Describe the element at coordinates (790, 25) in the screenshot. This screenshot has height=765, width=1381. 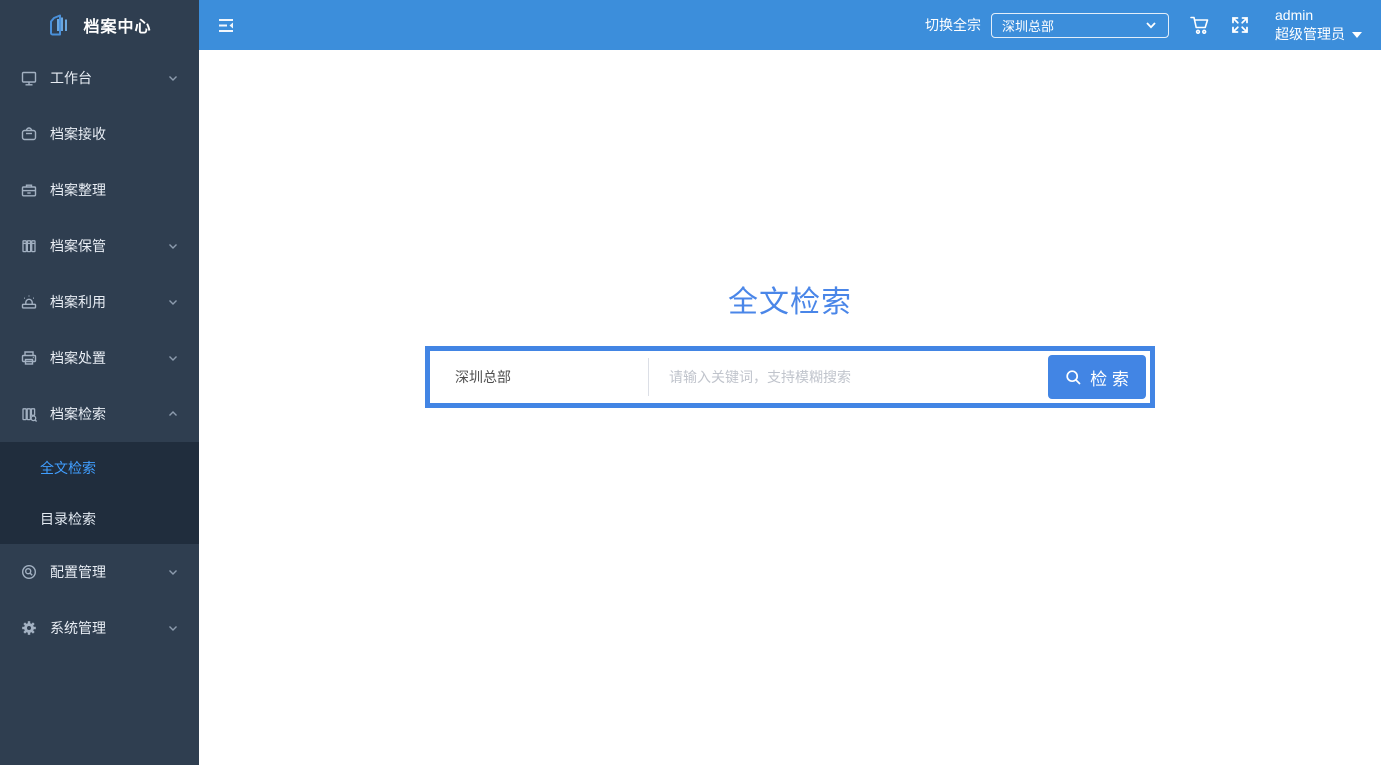
I see `topbar: 切换全宗 深圳总部 admin 超级管理员` at that location.